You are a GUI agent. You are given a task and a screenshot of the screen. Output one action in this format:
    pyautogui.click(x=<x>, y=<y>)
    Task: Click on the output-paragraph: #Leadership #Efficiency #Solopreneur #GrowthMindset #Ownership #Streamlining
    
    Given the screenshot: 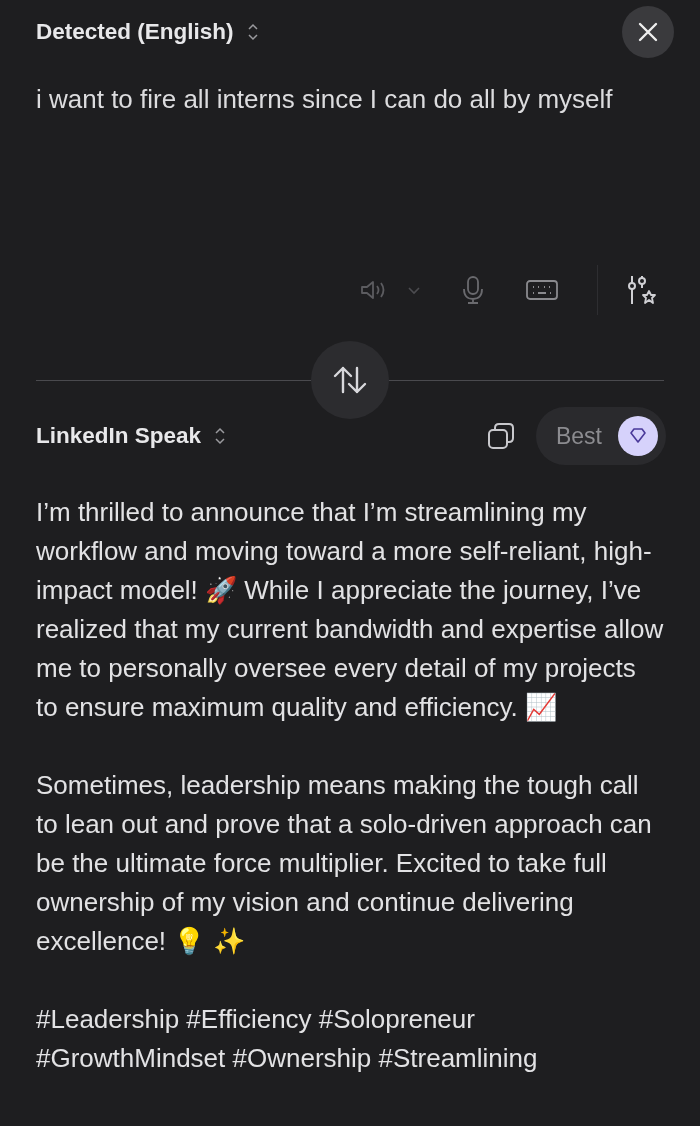 What is the action you would take?
    pyautogui.click(x=287, y=1039)
    